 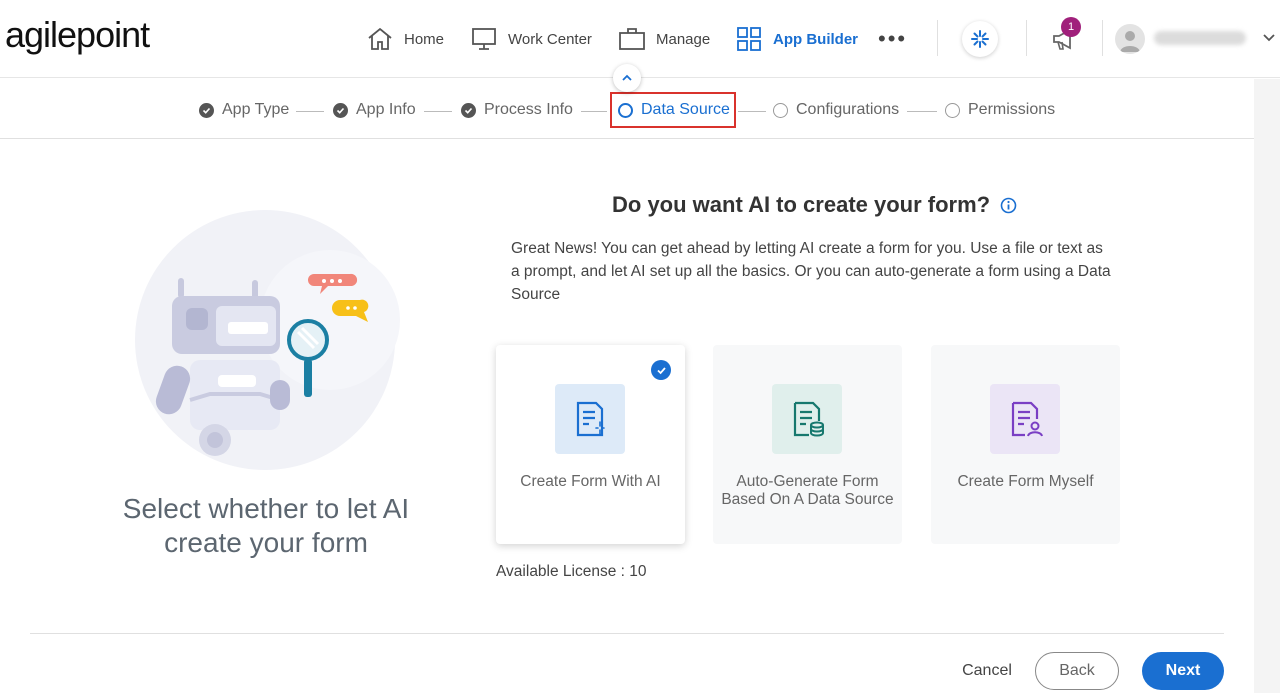 What do you see at coordinates (1025, 419) in the screenshot?
I see `user-form-icon` at bounding box center [1025, 419].